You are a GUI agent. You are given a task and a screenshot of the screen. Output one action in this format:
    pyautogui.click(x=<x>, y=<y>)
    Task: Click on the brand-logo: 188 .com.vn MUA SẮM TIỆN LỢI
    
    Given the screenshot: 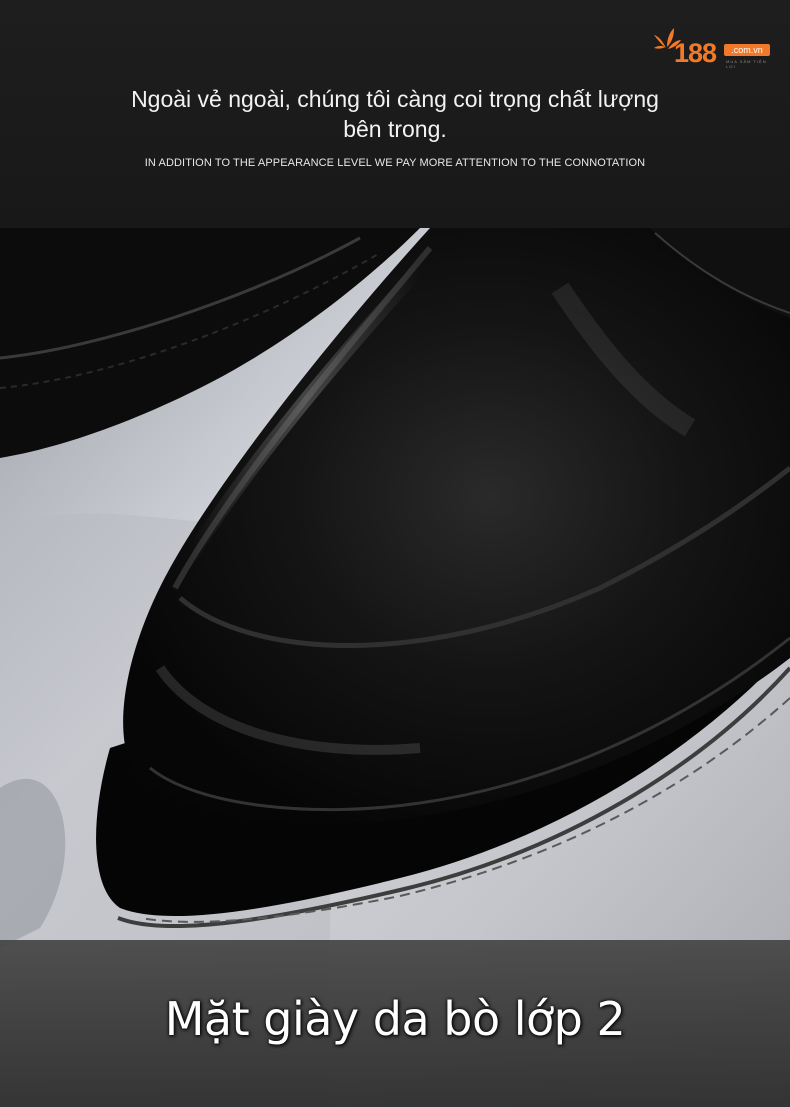 What is the action you would take?
    pyautogui.click(x=714, y=48)
    